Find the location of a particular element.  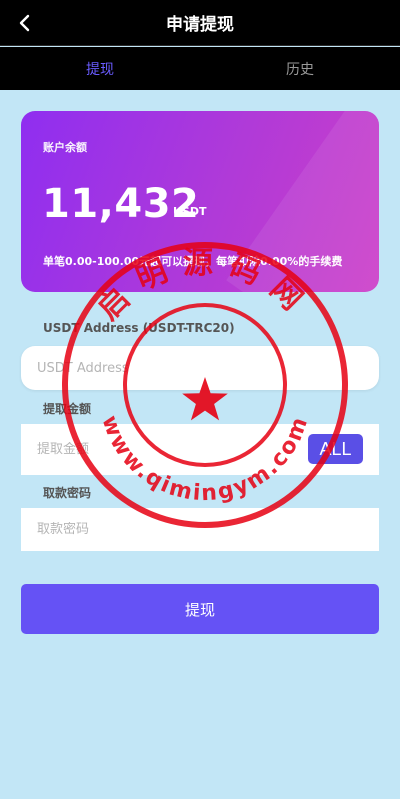

tab-bar: 提现 历史 is located at coordinates (200, 68).